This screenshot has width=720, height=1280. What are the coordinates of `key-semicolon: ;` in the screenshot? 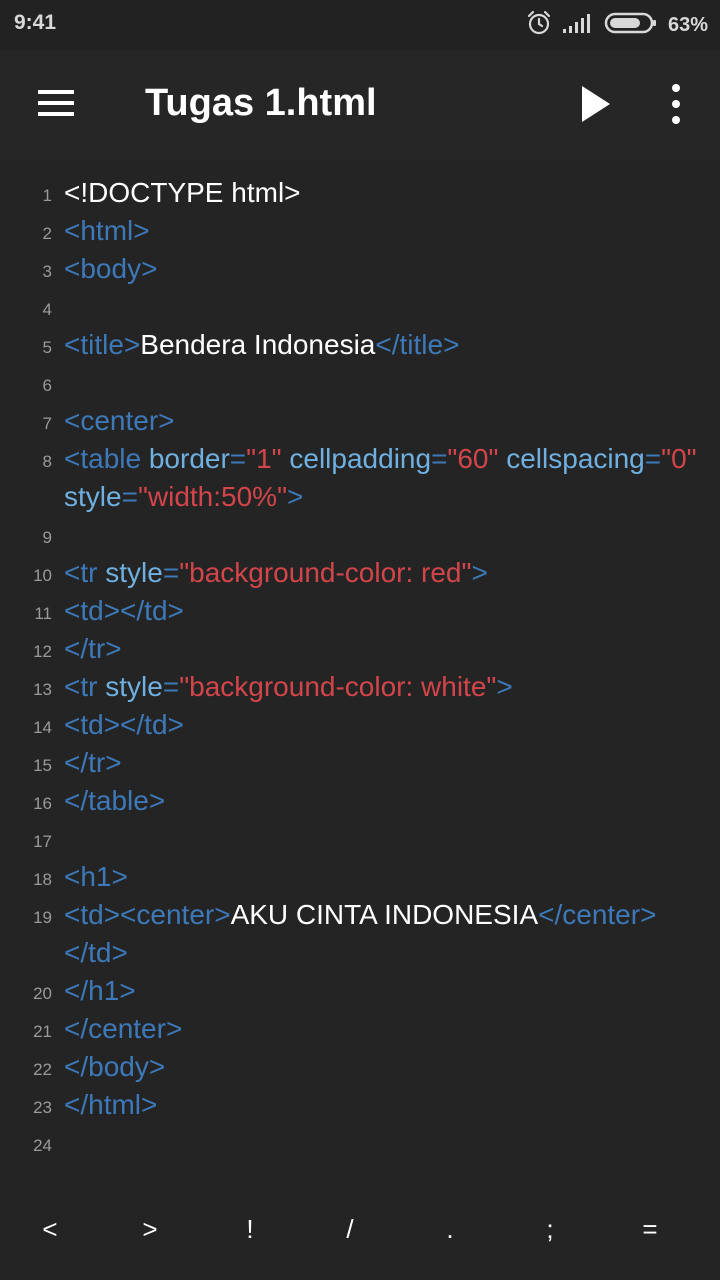 It's located at (550, 1232).